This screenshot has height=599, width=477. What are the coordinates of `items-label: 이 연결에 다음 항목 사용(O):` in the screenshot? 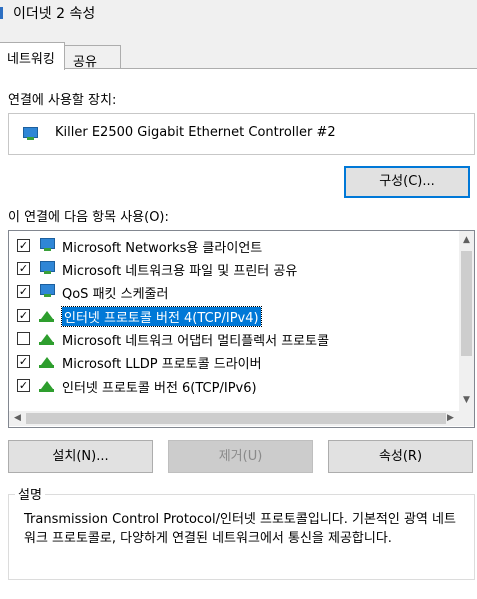 It's located at (88, 217).